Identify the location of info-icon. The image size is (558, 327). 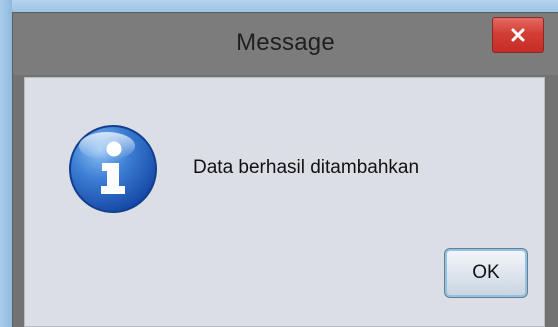
(113, 169).